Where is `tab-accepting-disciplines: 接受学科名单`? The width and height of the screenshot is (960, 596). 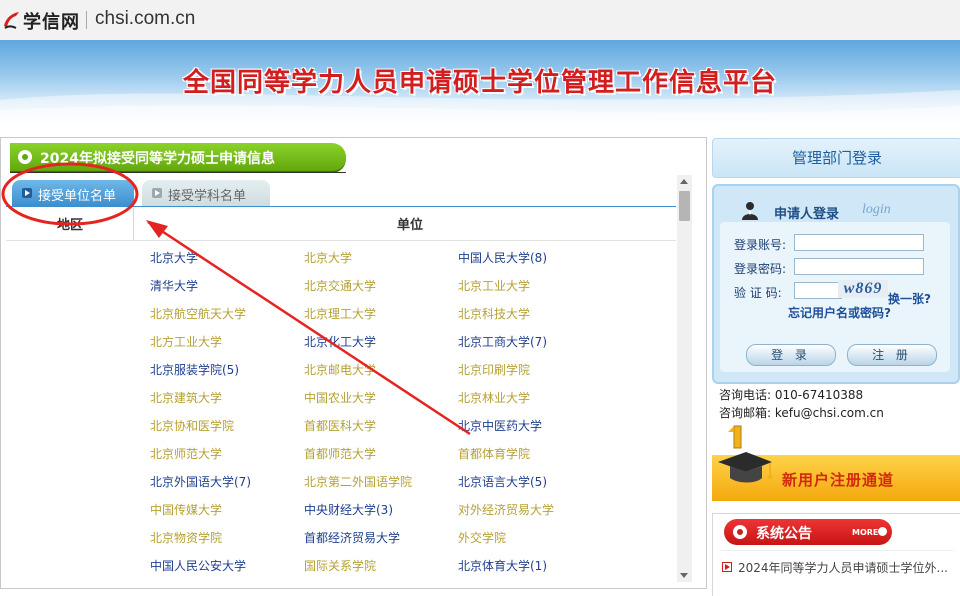 tab-accepting-disciplines: 接受学科名单 is located at coordinates (206, 193).